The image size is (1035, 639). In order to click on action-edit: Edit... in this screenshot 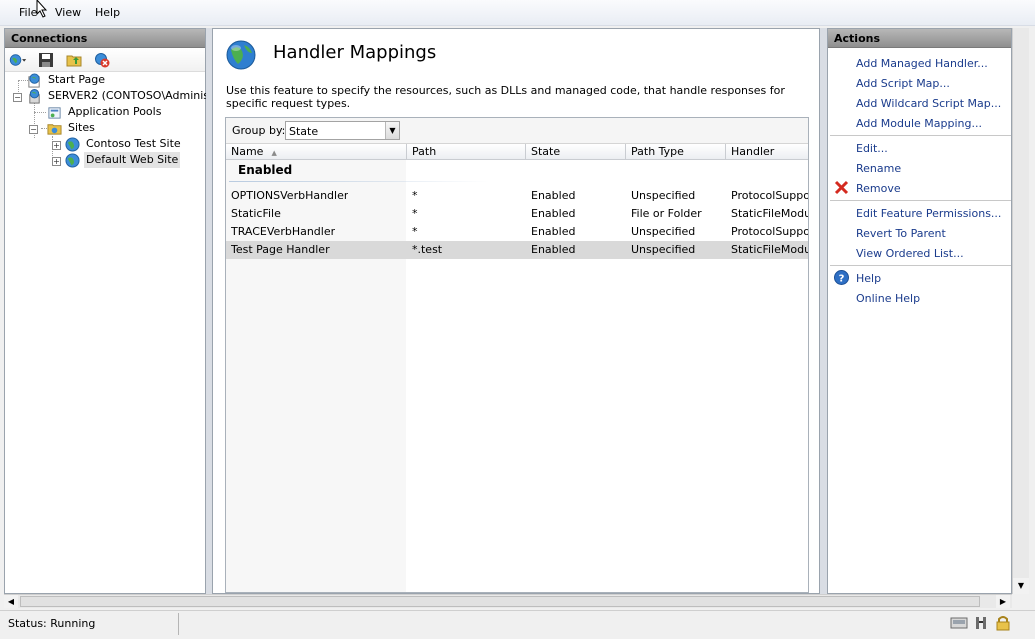, I will do `click(872, 148)`.